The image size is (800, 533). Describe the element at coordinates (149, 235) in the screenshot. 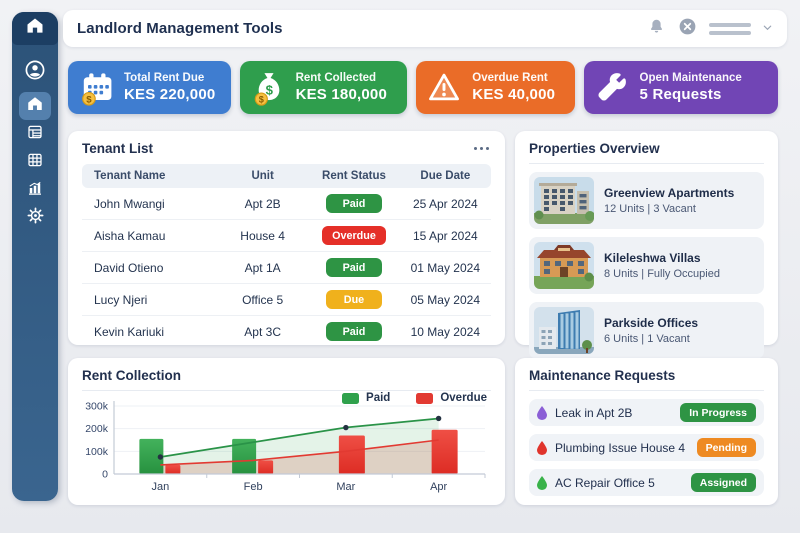

I see `tenant-name: Aisha Kamau` at that location.